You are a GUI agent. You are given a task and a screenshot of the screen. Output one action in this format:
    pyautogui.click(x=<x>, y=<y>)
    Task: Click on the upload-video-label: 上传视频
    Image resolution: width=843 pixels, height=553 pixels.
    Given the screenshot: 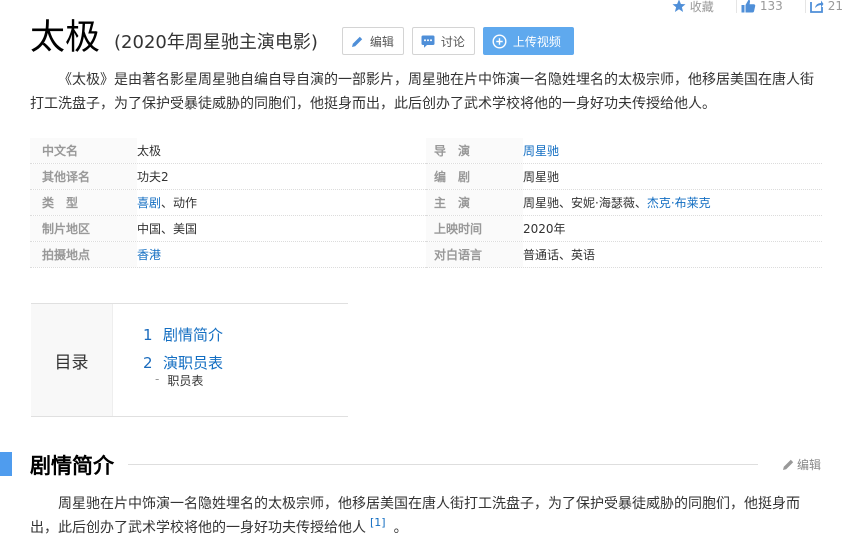 What is the action you would take?
    pyautogui.click(x=536, y=41)
    